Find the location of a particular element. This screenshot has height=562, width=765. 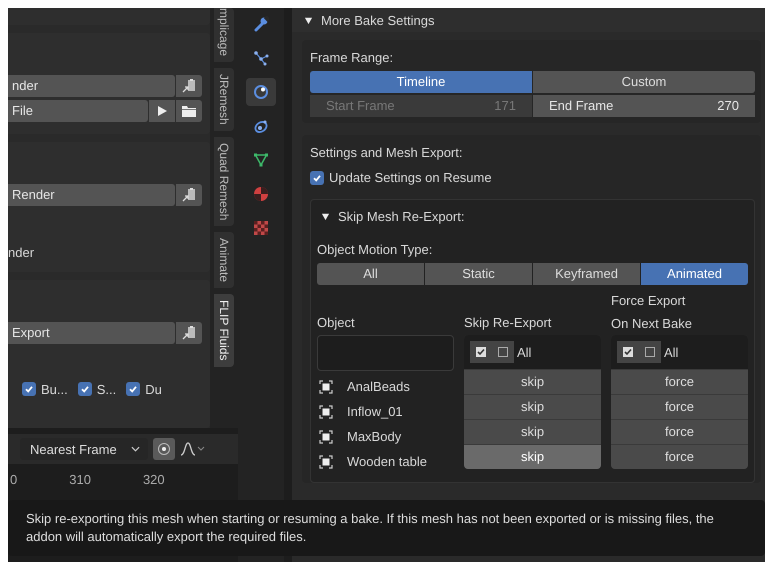

falloff-curve-icon is located at coordinates (193, 449).